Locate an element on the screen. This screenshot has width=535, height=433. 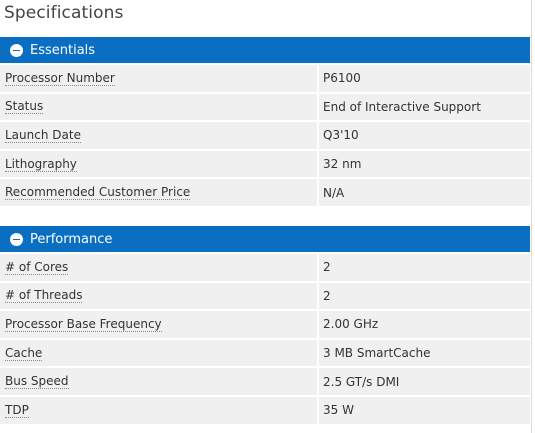
spec-label: Status is located at coordinates (24, 107).